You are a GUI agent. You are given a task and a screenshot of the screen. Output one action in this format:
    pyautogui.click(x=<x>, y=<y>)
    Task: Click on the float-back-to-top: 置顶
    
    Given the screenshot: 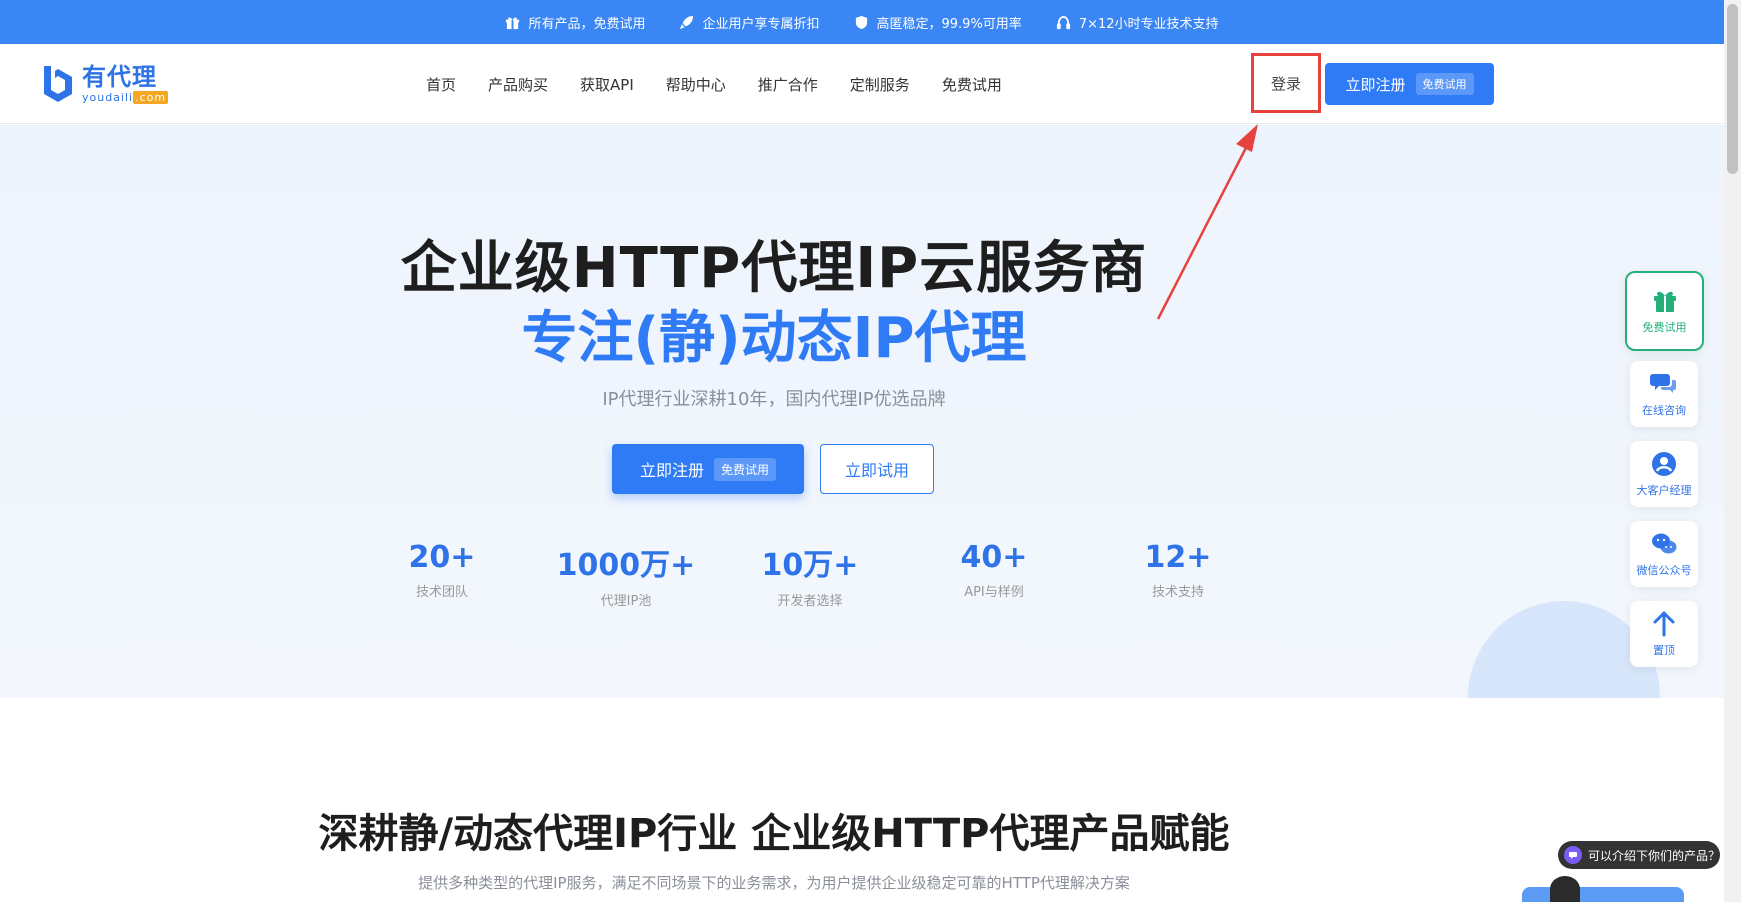 What is the action you would take?
    pyautogui.click(x=1664, y=634)
    